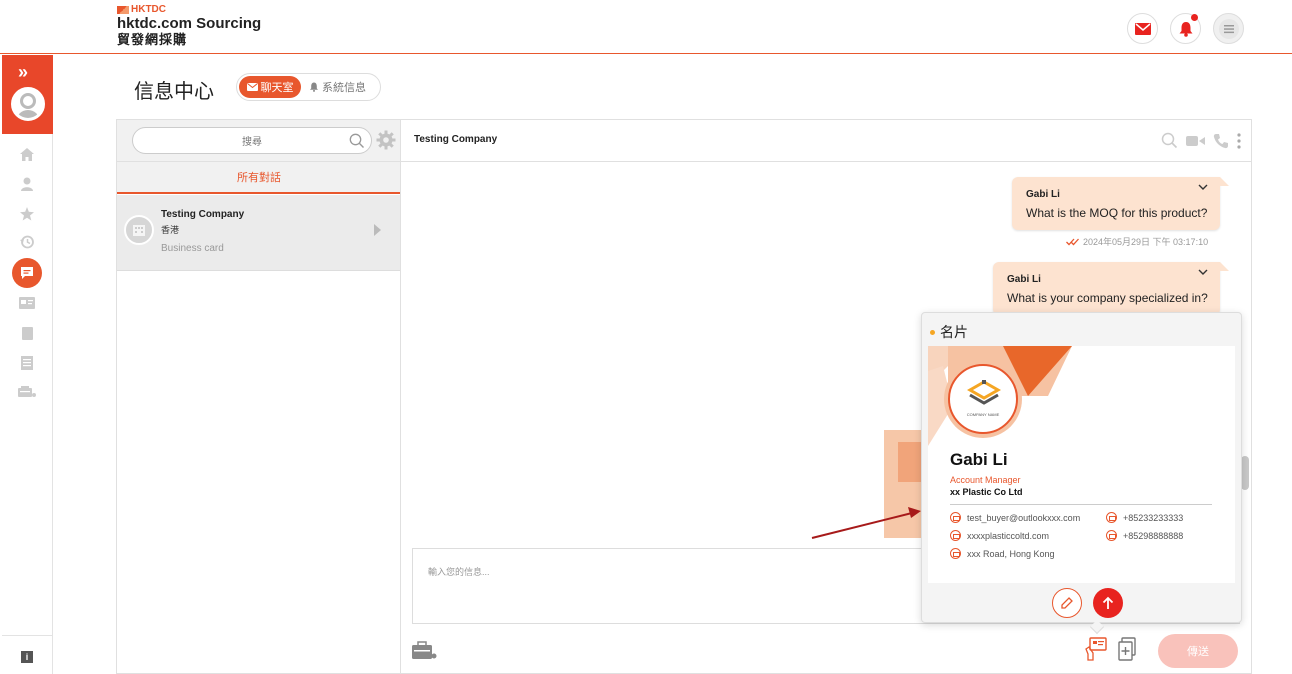  Describe the element at coordinates (148, 9) in the screenshot. I see `logo-small-text: HKTDC` at that location.